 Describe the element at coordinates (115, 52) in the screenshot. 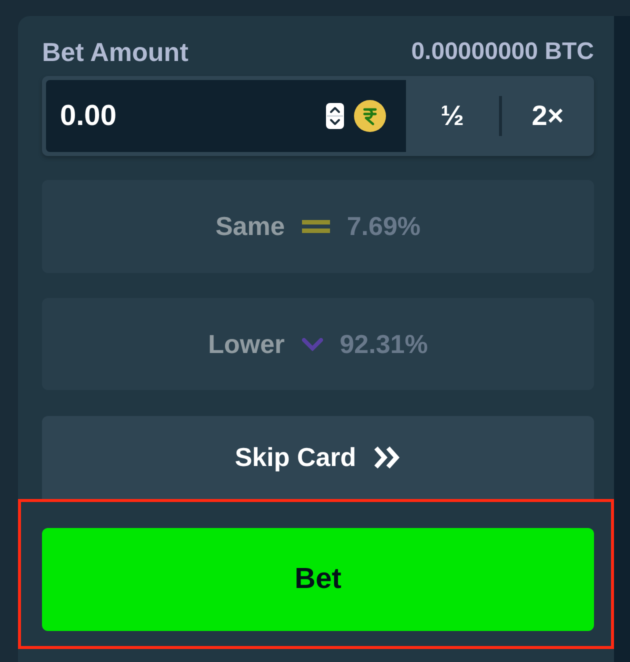

I see `bet-amount-label: Bet Amount` at that location.